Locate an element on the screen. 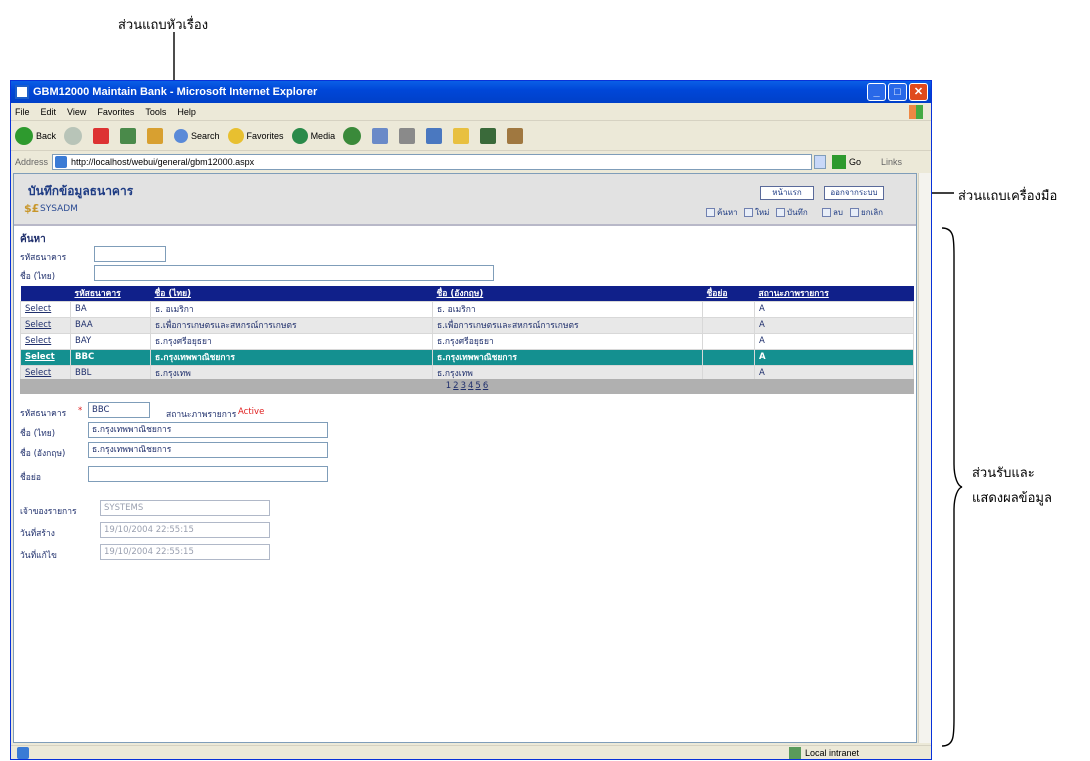  menu-help: Help is located at coordinates (186, 112).